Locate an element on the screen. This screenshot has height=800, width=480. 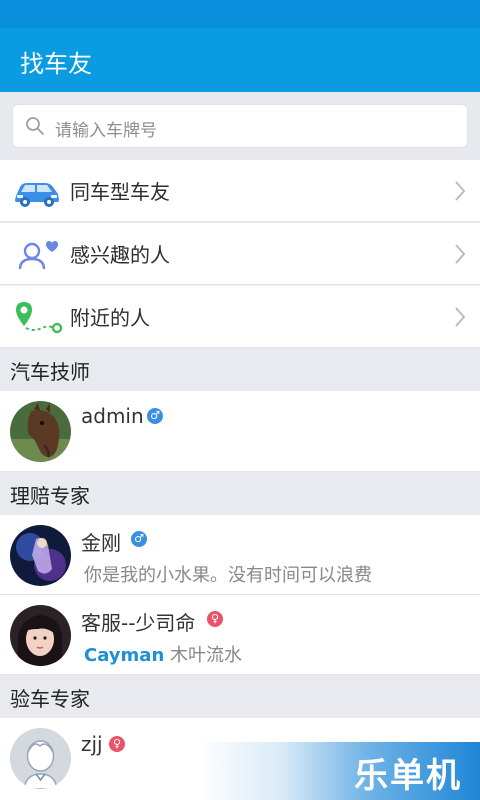
search-placeholder: 请输入车牌号 is located at coordinates (106, 131).